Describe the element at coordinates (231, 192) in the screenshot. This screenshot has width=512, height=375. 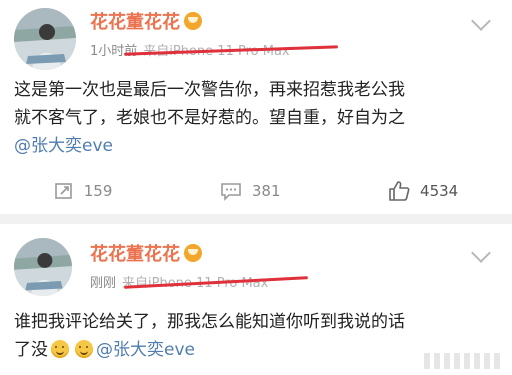
I see `comment-icon` at that location.